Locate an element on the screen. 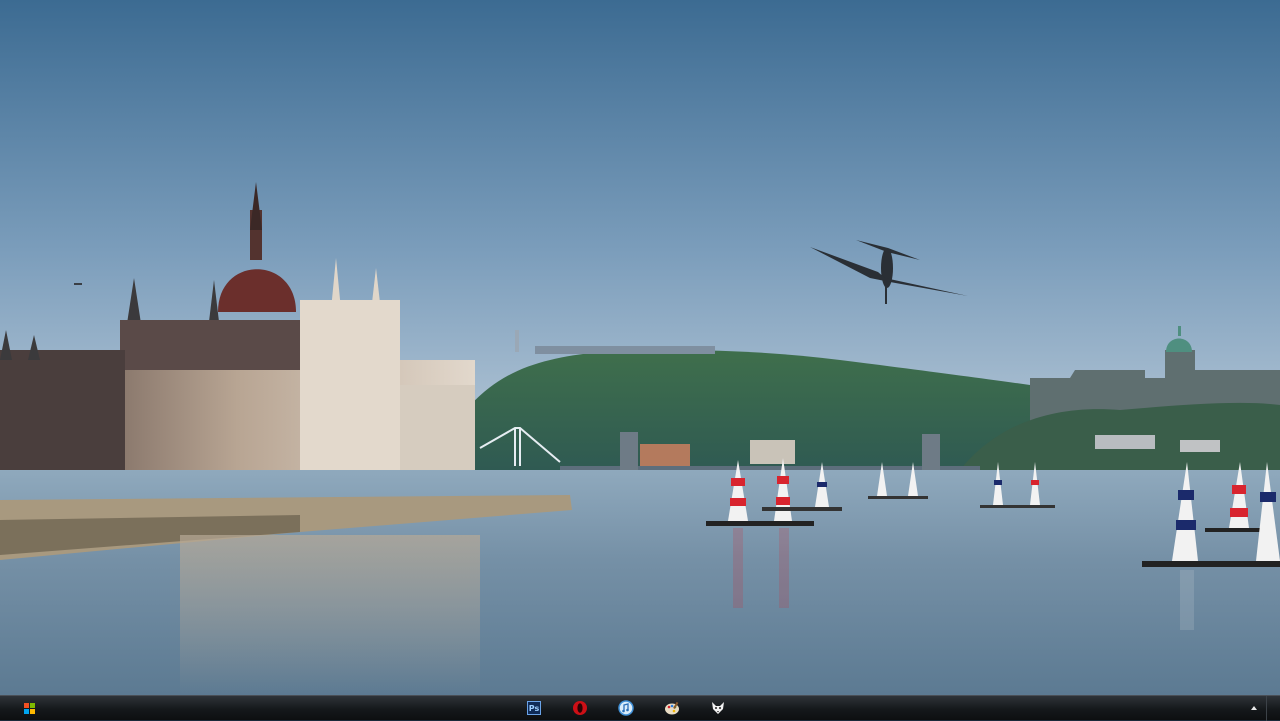 The image size is (1280, 721). taskbar-app-opera is located at coordinates (580, 708).